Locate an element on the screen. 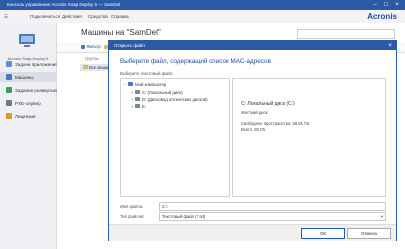 This screenshot has width=405, height=249. tree-item-drive-e: + E: is located at coordinates (138, 107).